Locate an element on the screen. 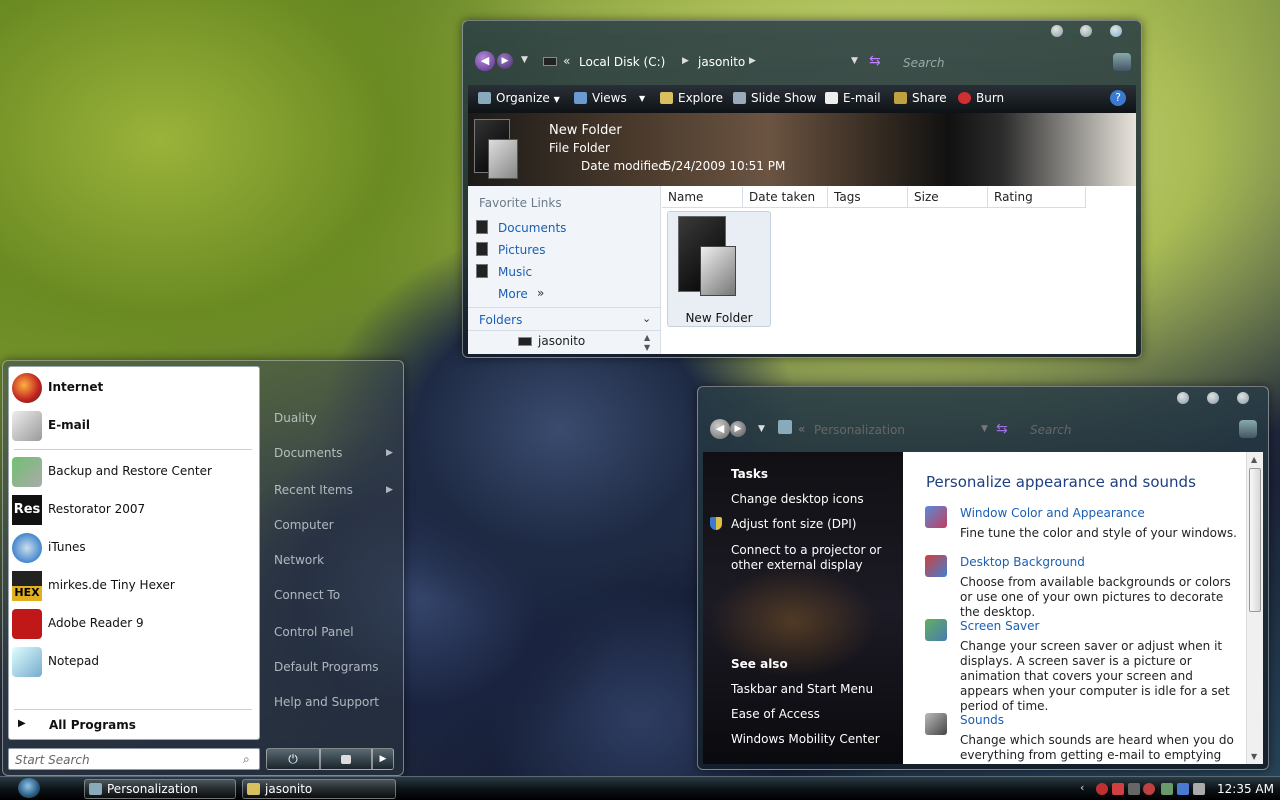 This screenshot has height=800, width=1280. device-icon is located at coordinates (1134, 789).